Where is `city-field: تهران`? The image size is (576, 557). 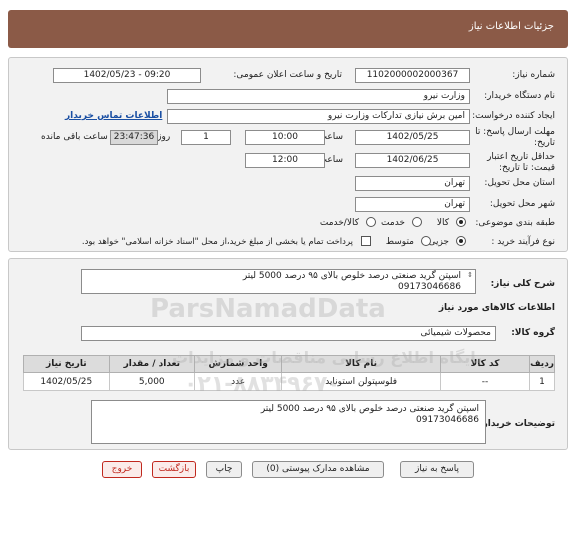 city-field: تهران is located at coordinates (412, 204).